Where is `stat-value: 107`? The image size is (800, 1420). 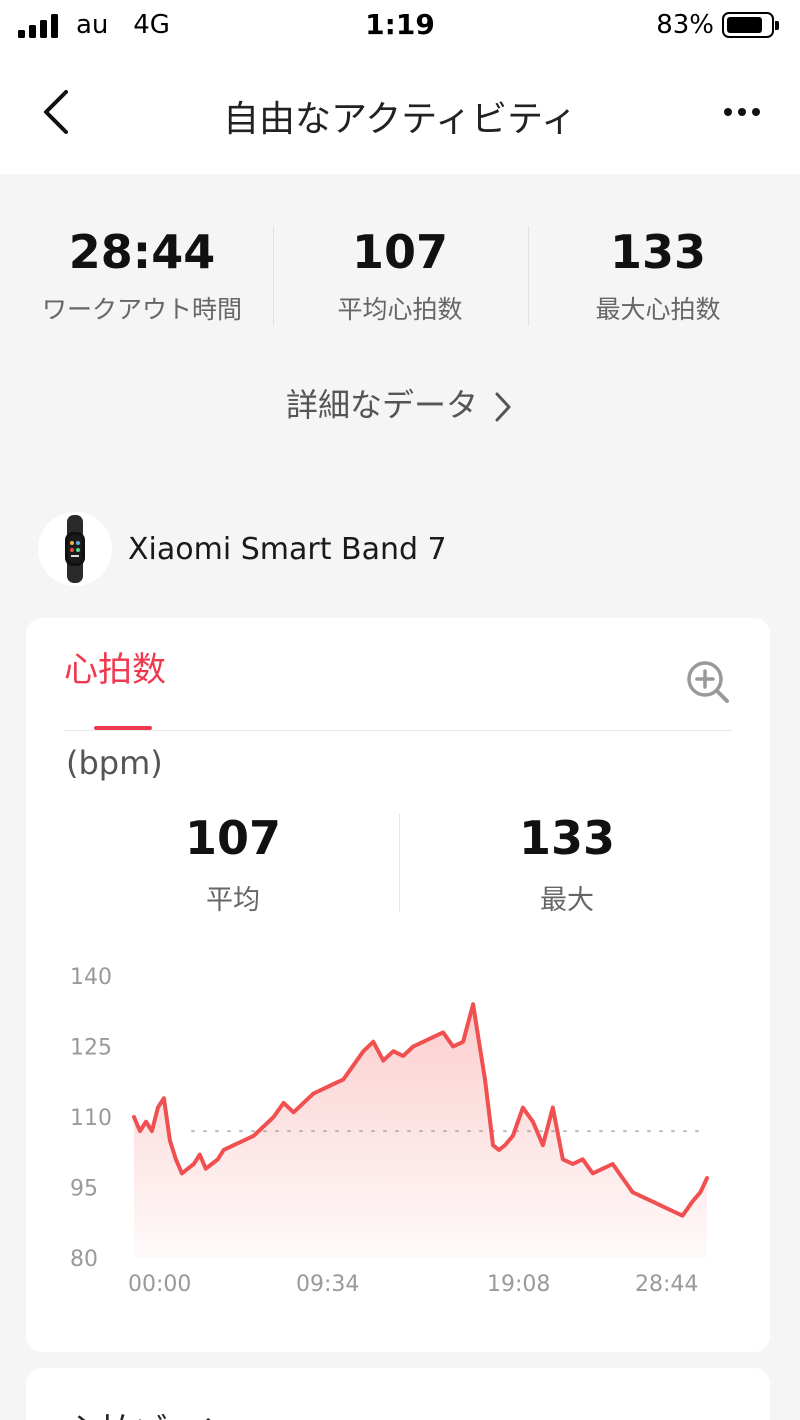
stat-value: 107 is located at coordinates (400, 252).